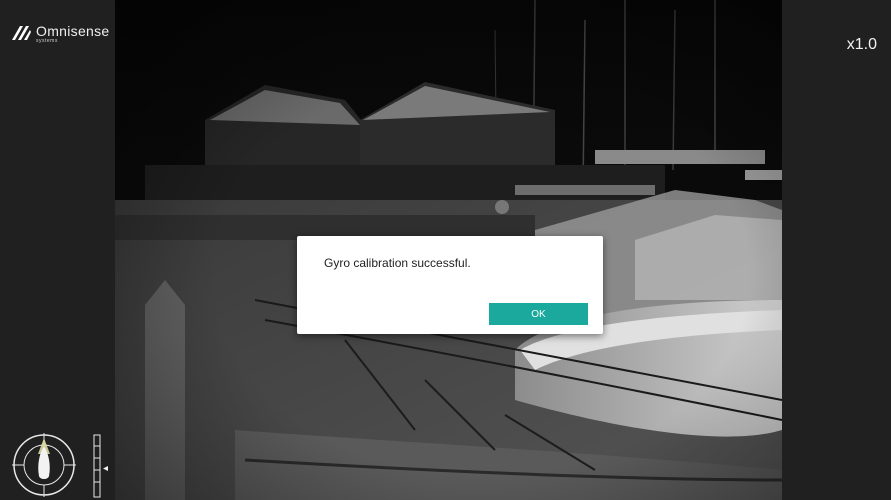 The height and width of the screenshot is (500, 891). What do you see at coordinates (861, 44) in the screenshot?
I see `zoom-level: x1.0` at bounding box center [861, 44].